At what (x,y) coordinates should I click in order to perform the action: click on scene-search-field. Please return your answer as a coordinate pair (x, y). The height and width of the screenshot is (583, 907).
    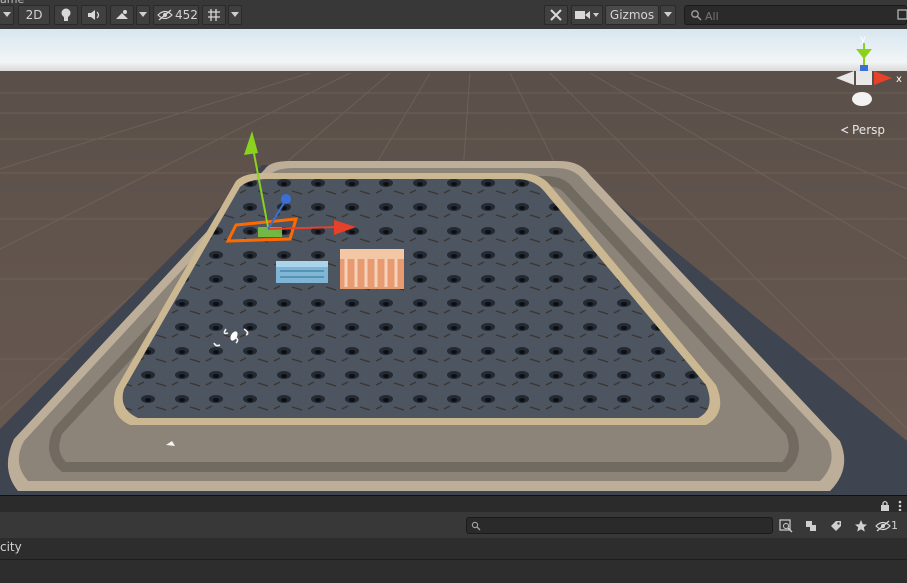
    Looking at the image, I should click on (795, 15).